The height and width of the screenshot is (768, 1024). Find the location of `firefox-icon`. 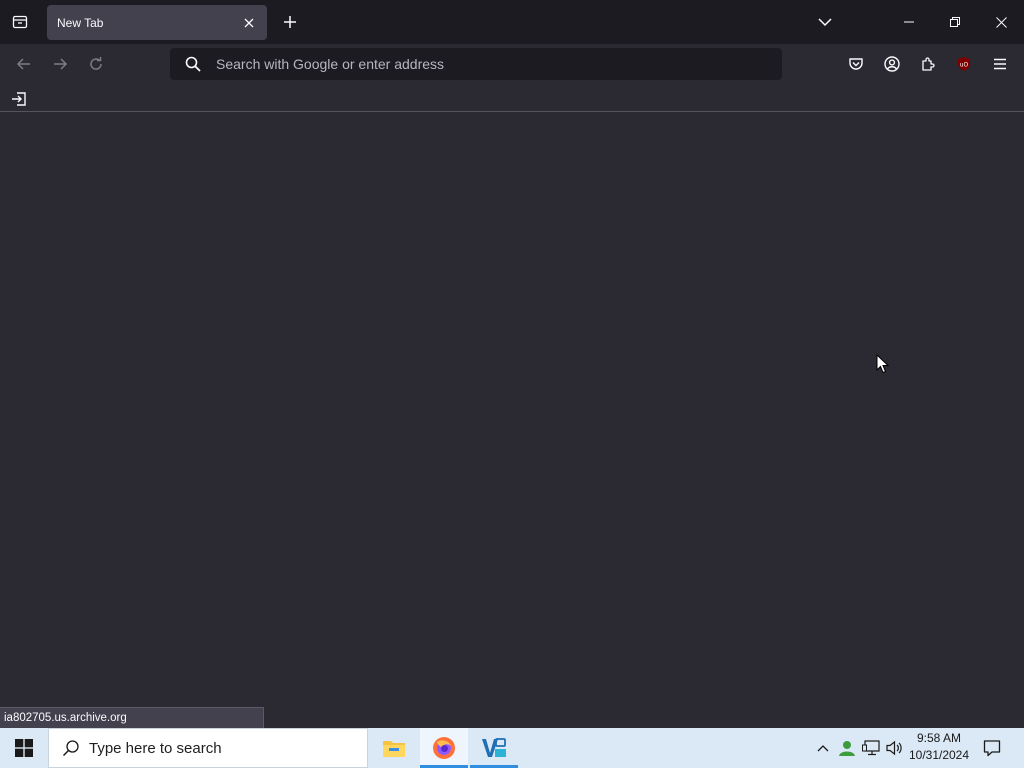

firefox-icon is located at coordinates (444, 748).